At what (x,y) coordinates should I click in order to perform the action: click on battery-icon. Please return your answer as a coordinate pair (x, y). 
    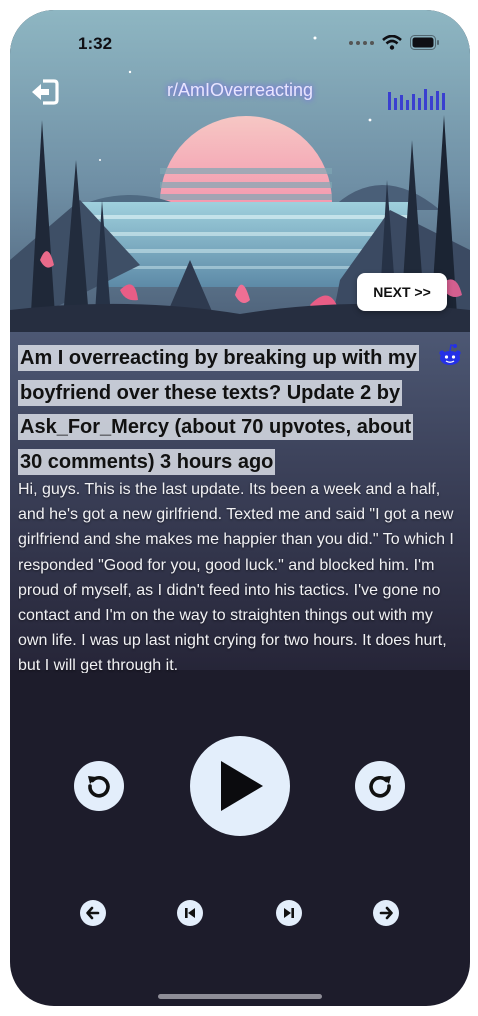
    Looking at the image, I should click on (424, 42).